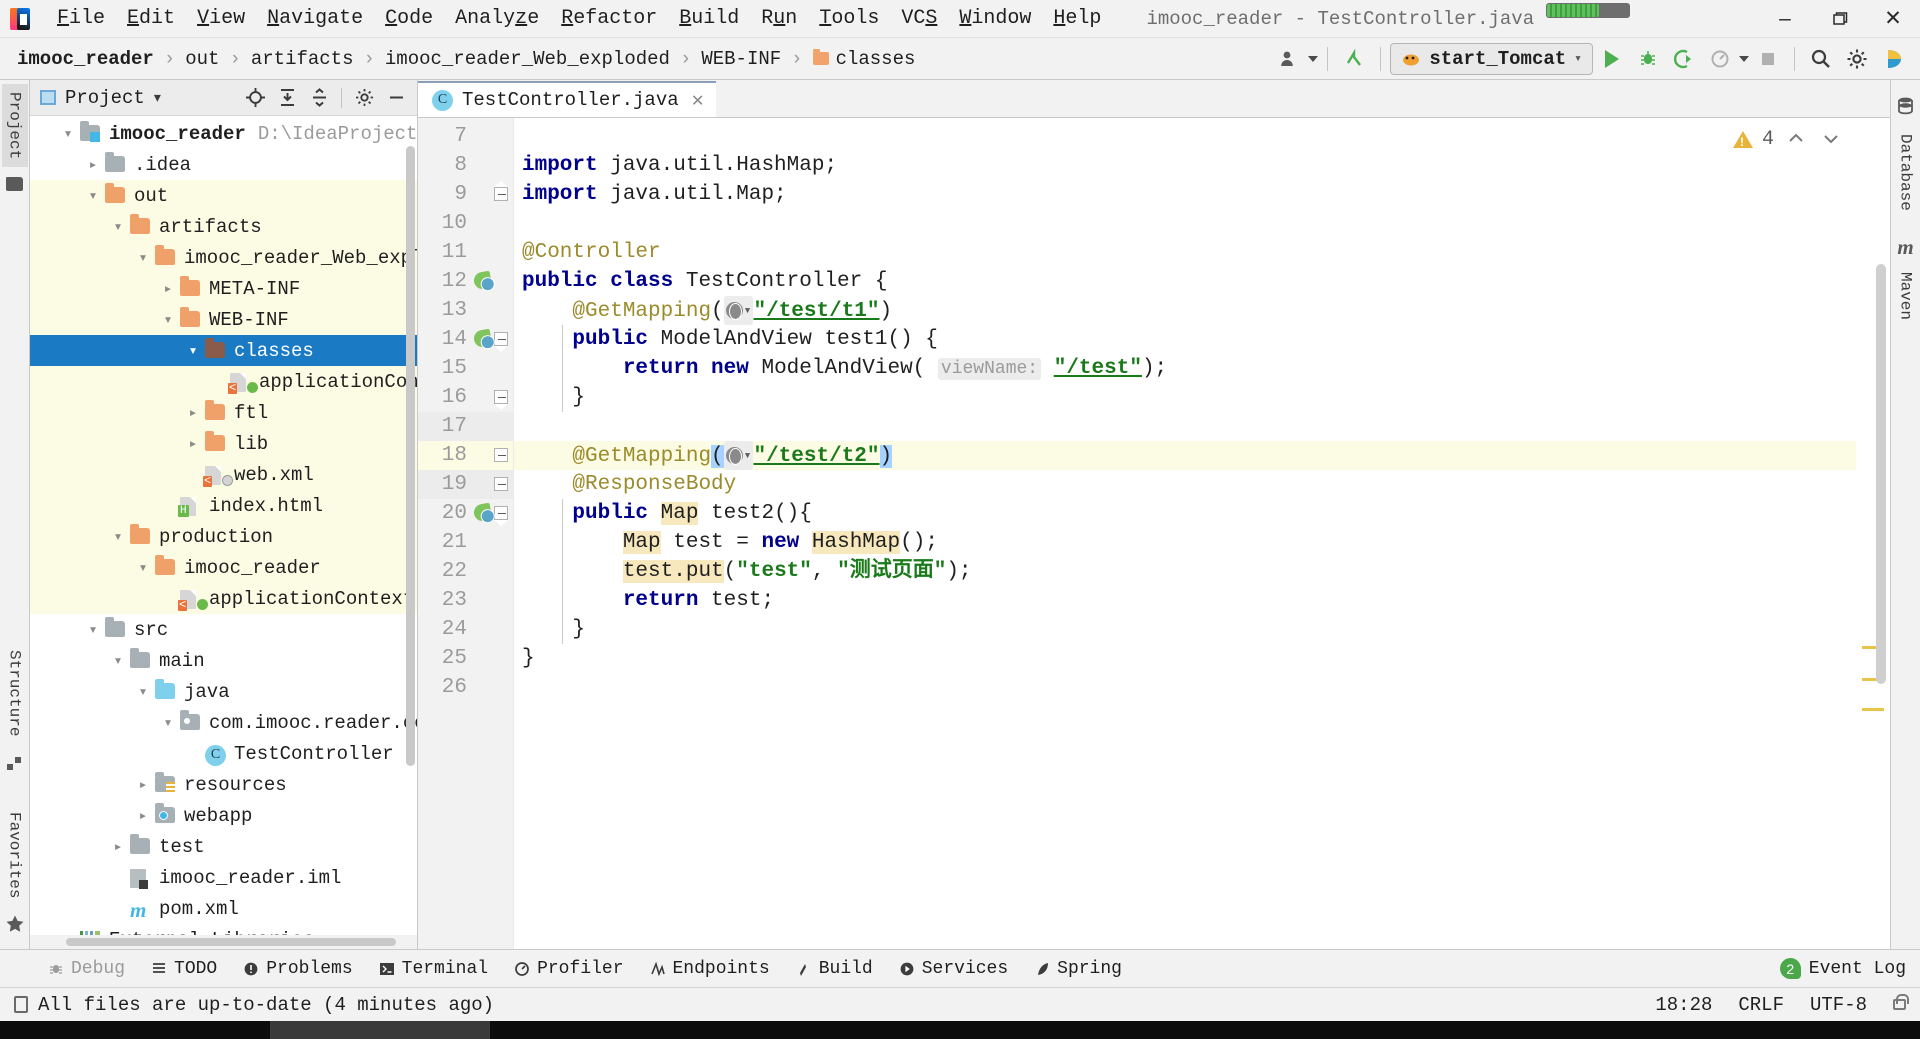 This screenshot has width=1920, height=1039. What do you see at coordinates (223, 288) in the screenshot?
I see `tree-node: ▸ META-INF` at bounding box center [223, 288].